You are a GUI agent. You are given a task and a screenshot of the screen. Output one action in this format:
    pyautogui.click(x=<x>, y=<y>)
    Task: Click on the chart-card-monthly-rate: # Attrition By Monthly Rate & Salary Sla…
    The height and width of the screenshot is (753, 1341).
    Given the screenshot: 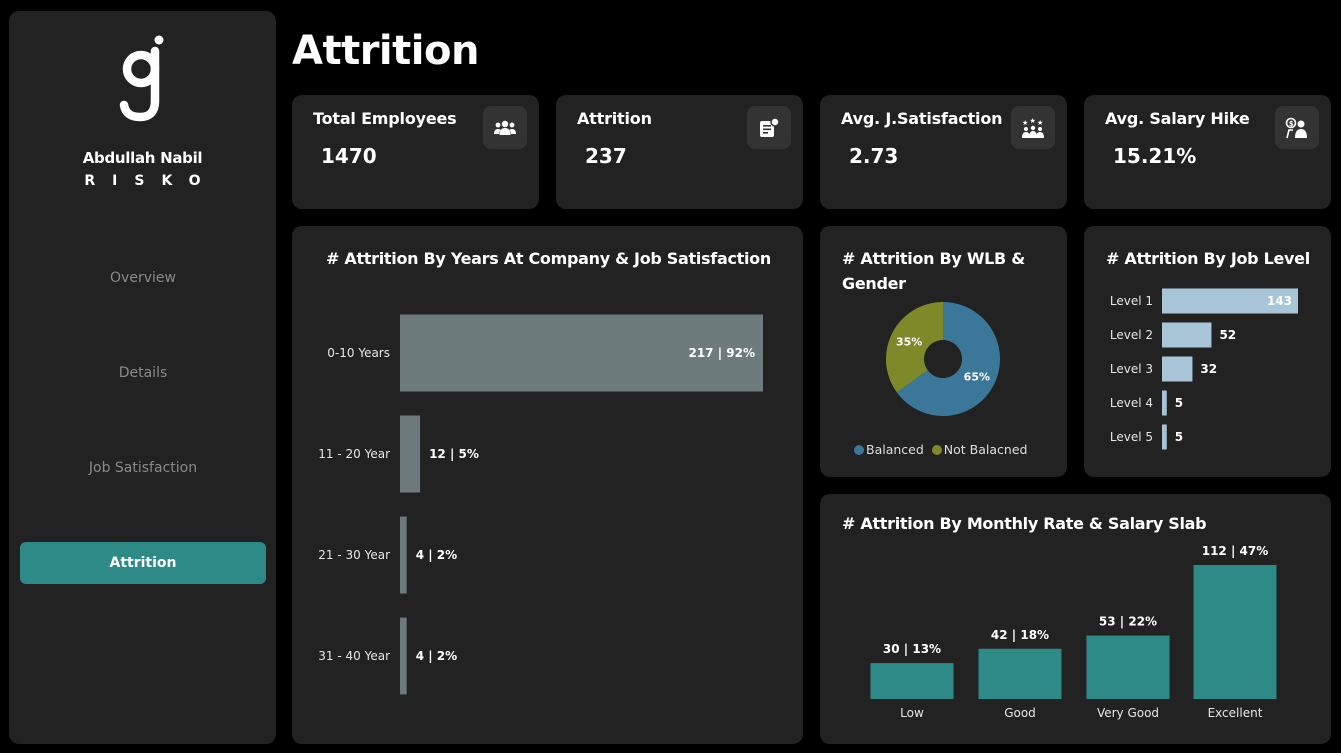 What is the action you would take?
    pyautogui.click(x=1075, y=619)
    